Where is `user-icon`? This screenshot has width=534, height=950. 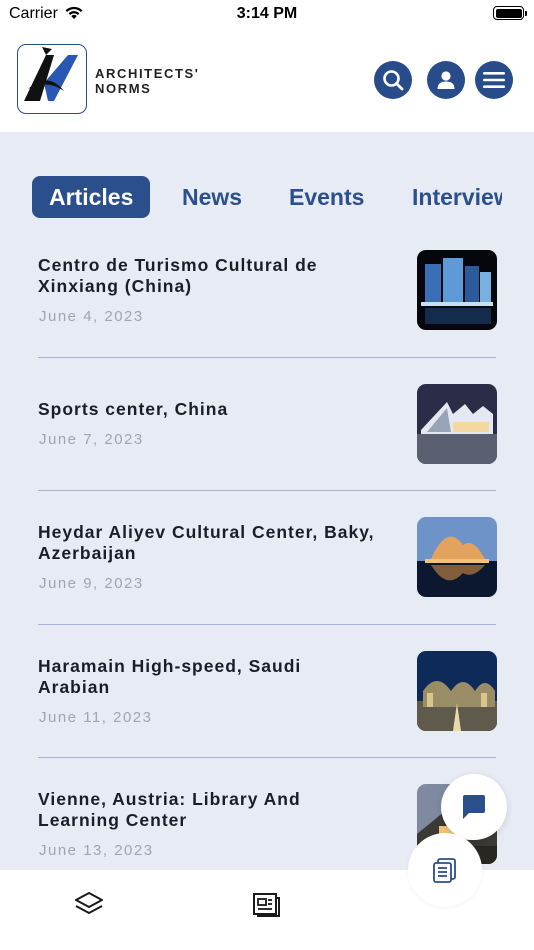 user-icon is located at coordinates (446, 80).